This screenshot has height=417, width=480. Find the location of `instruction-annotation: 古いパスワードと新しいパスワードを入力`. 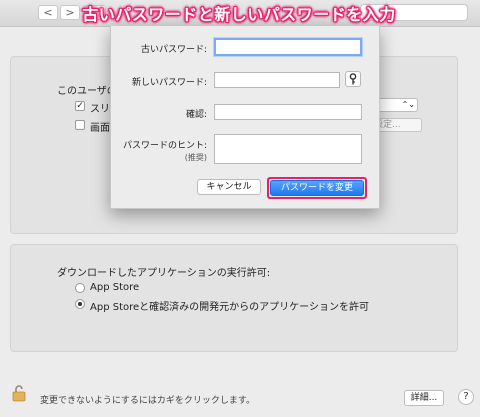

instruction-annotation: 古いパスワードと新しいパスワードを入力 is located at coordinates (239, 14).